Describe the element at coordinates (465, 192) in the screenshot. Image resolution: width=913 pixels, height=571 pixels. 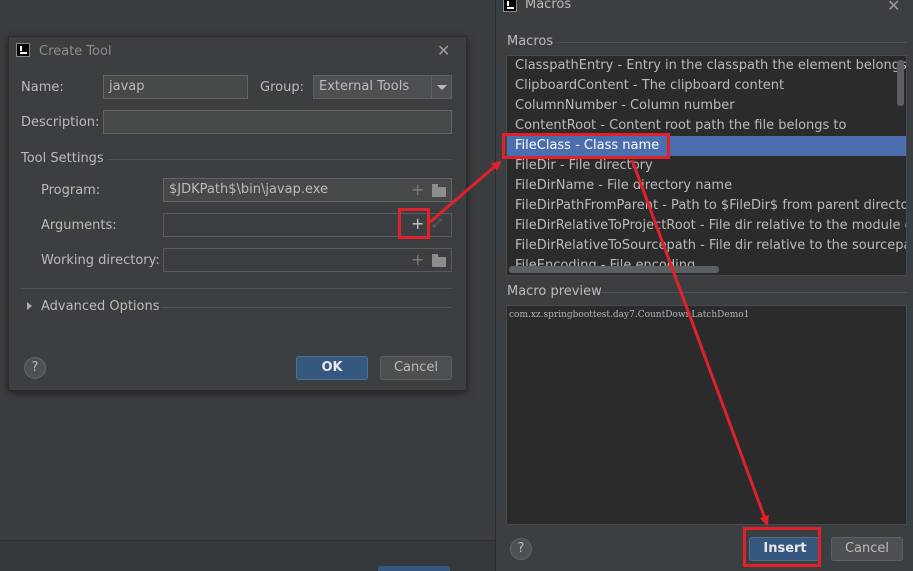
I see `arrow-plus-to-fileclass` at that location.